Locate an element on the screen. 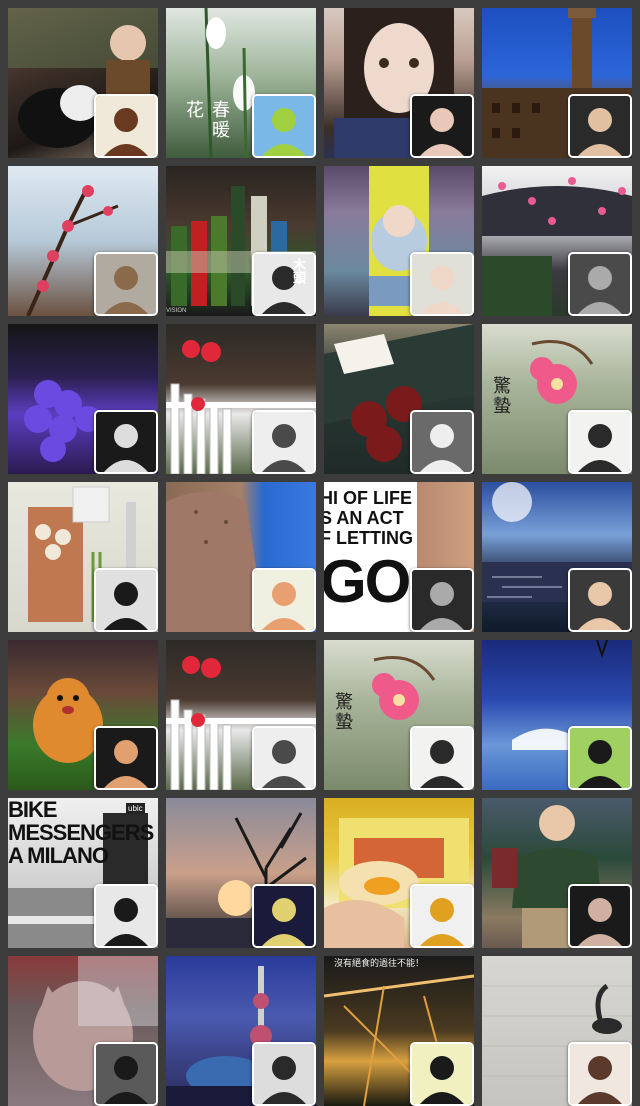 The image size is (640, 1106). photo-tile: 沒有絕食的過往不能！ is located at coordinates (399, 1031).